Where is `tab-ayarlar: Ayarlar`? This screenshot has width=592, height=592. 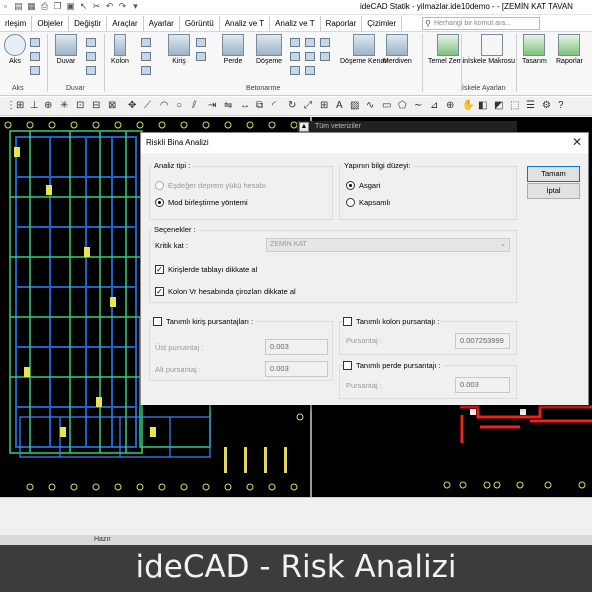
tab-ayarlar: Ayarlar is located at coordinates (162, 23).